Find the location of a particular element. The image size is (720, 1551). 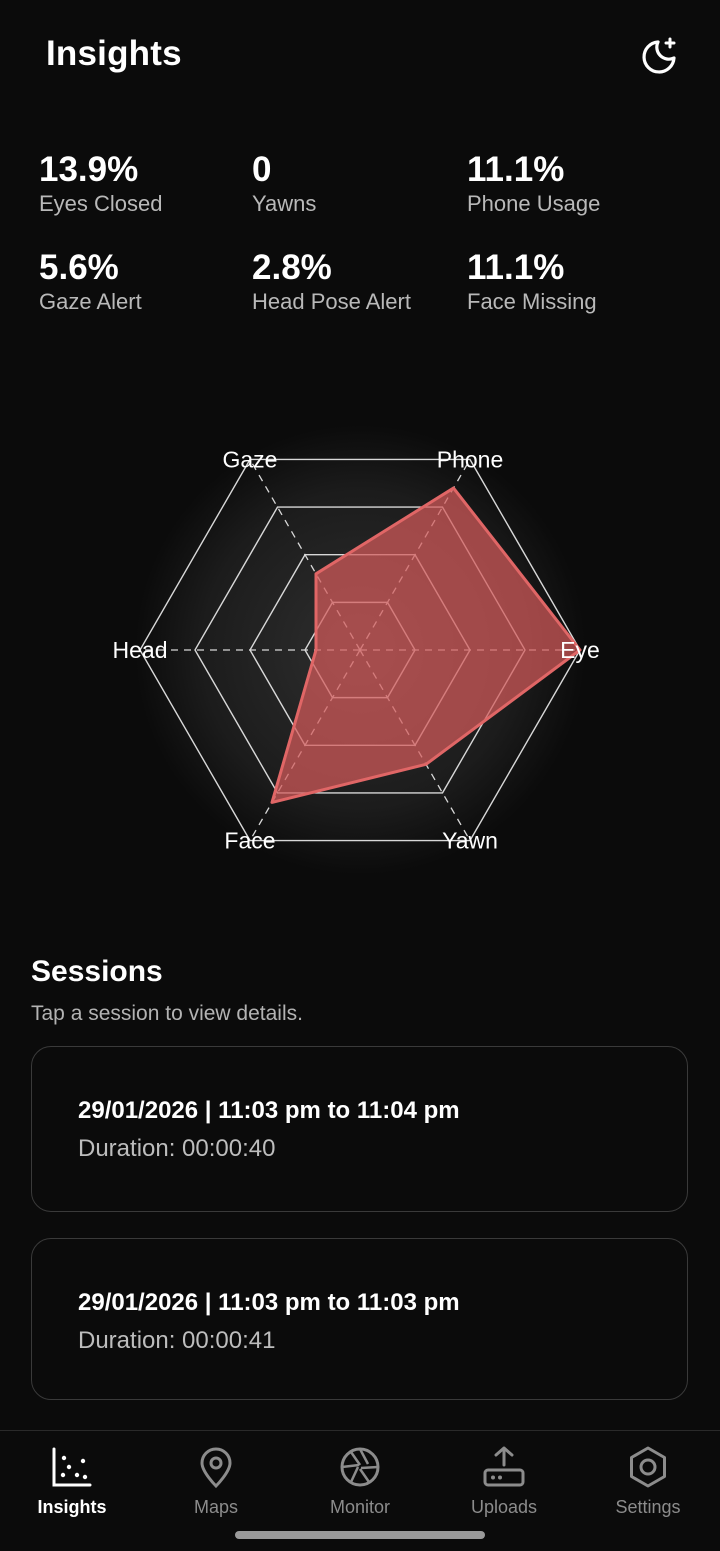

home-indicator is located at coordinates (360, 1535).